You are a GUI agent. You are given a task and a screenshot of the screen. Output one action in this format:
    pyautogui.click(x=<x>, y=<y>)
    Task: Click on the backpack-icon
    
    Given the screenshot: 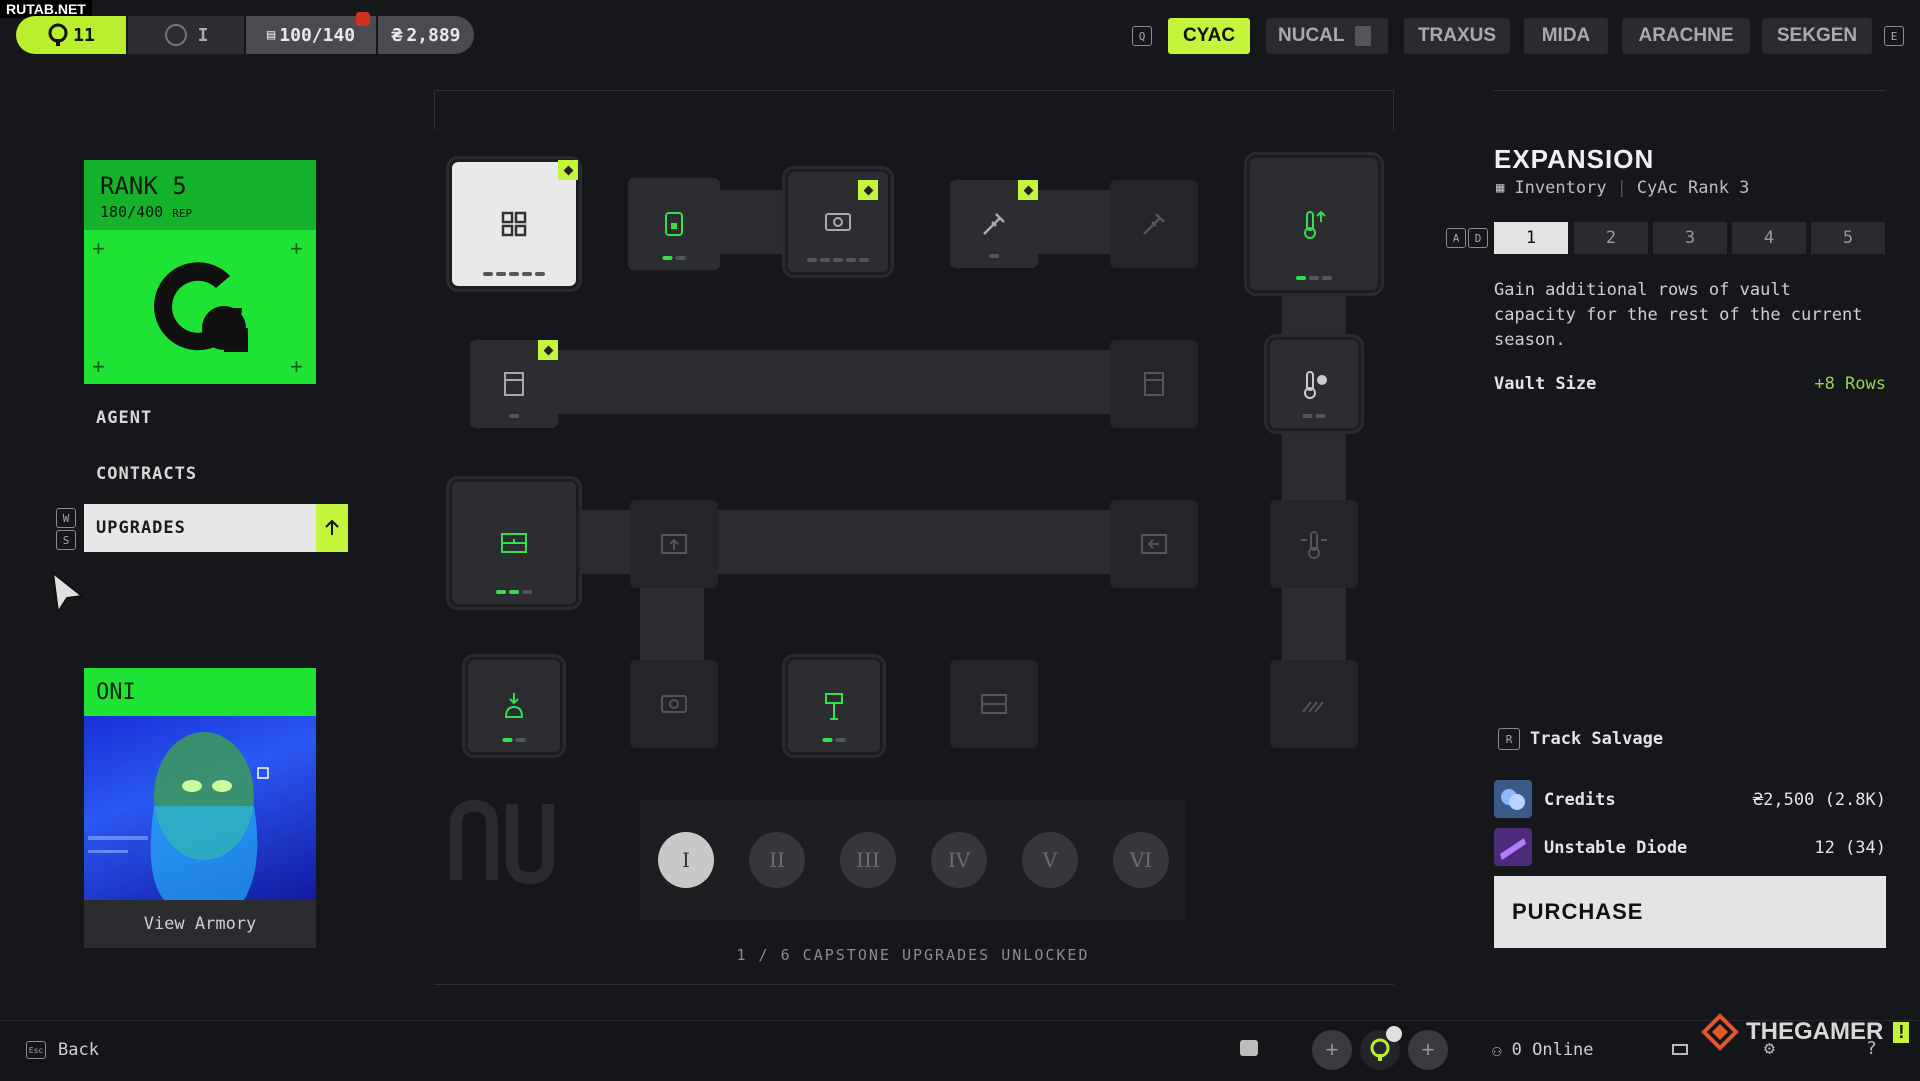 What is the action you would take?
    pyautogui.click(x=674, y=224)
    